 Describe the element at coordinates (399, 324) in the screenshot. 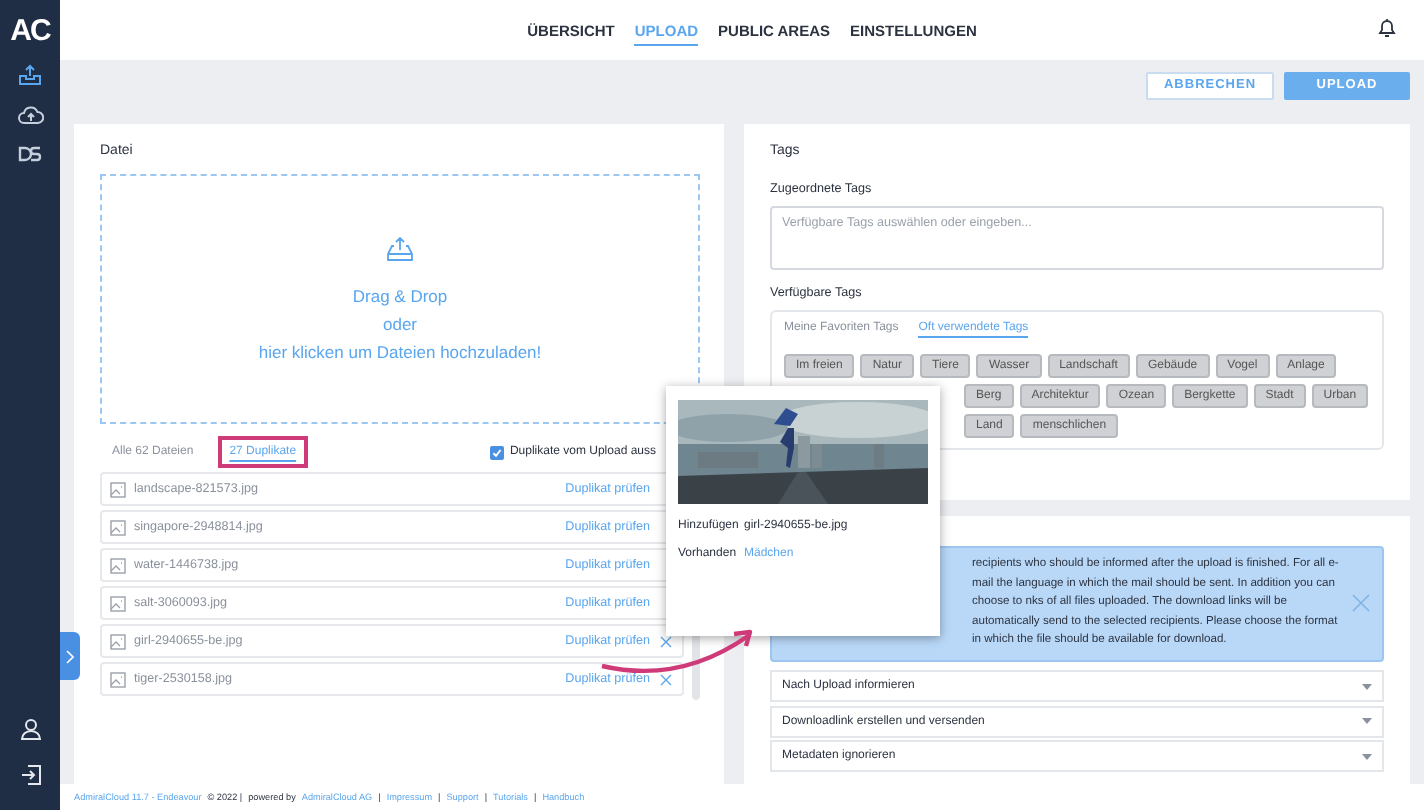

I see `drop-text: oder` at that location.